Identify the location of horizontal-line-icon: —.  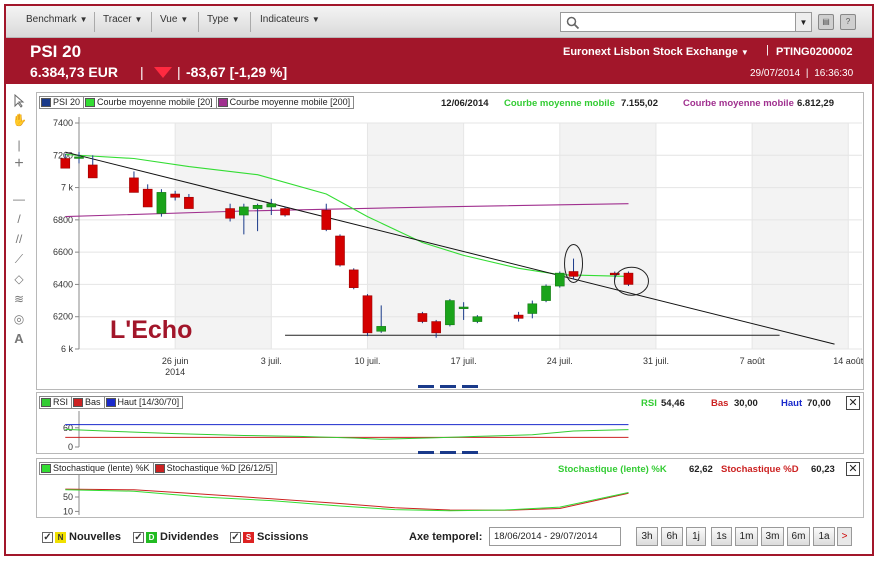
(19, 199).